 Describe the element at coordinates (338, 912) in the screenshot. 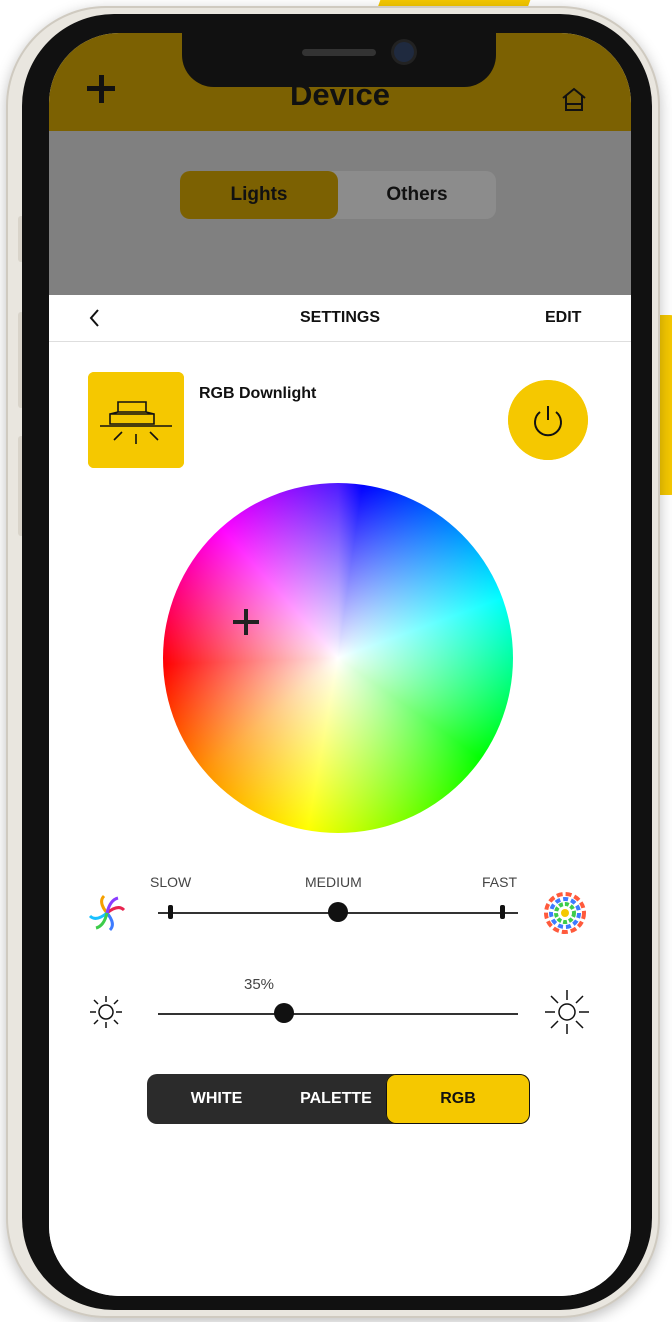

I see `speed-slider-knob` at that location.